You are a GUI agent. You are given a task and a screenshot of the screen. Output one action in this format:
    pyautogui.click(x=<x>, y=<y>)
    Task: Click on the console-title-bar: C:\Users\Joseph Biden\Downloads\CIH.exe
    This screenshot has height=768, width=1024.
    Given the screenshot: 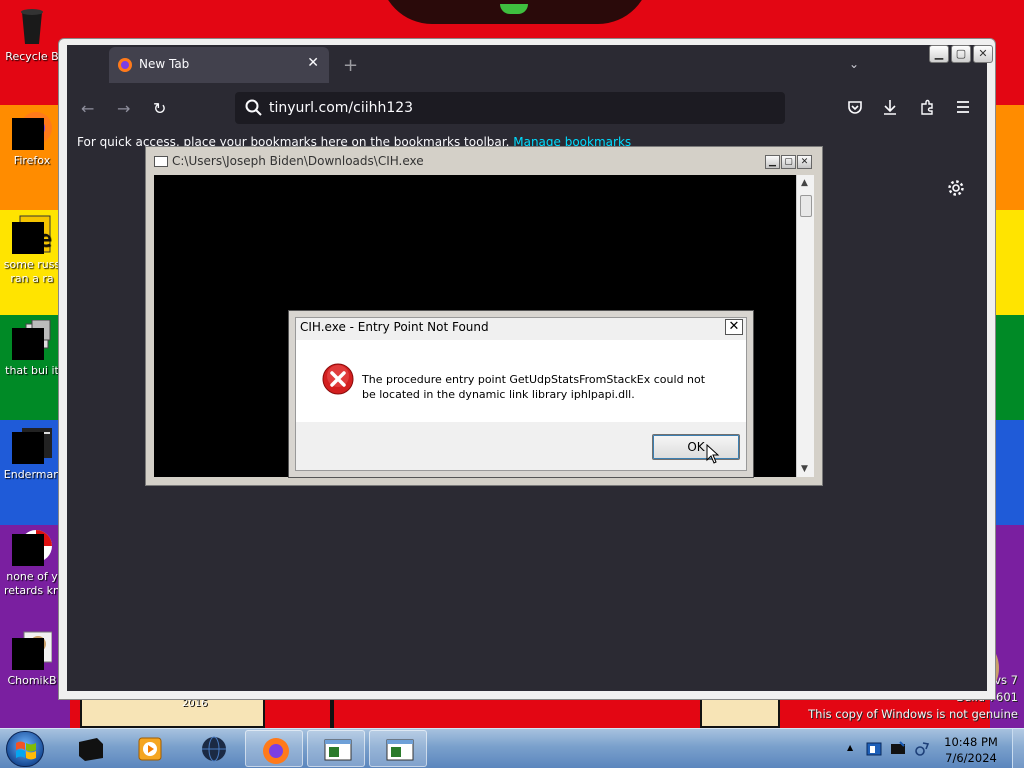 What is the action you would take?
    pyautogui.click(x=289, y=161)
    